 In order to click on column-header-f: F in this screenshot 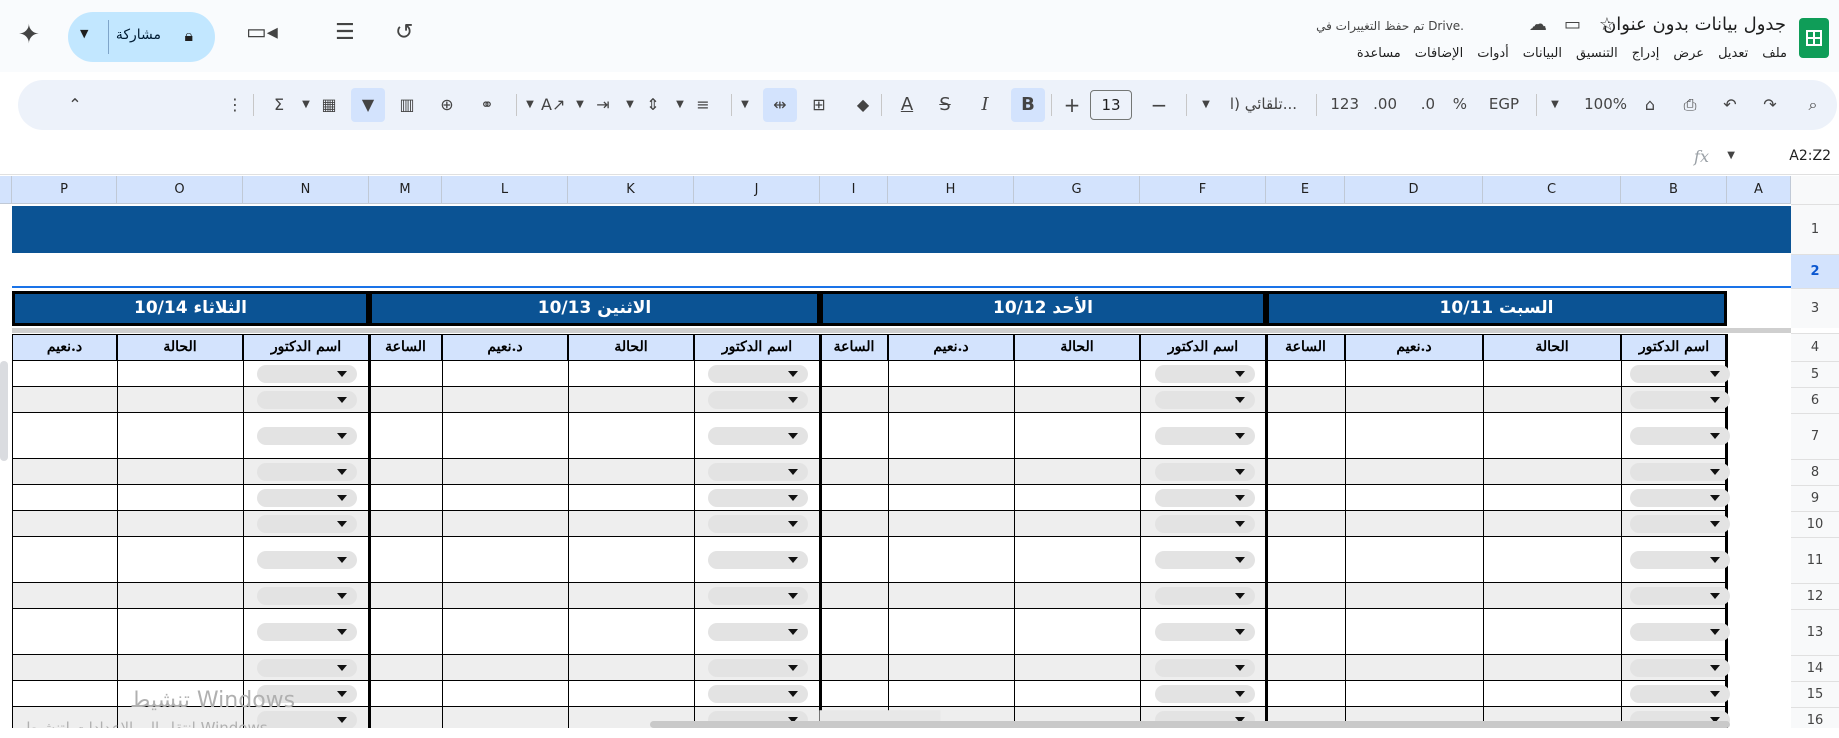, I will do `click(1203, 190)`.